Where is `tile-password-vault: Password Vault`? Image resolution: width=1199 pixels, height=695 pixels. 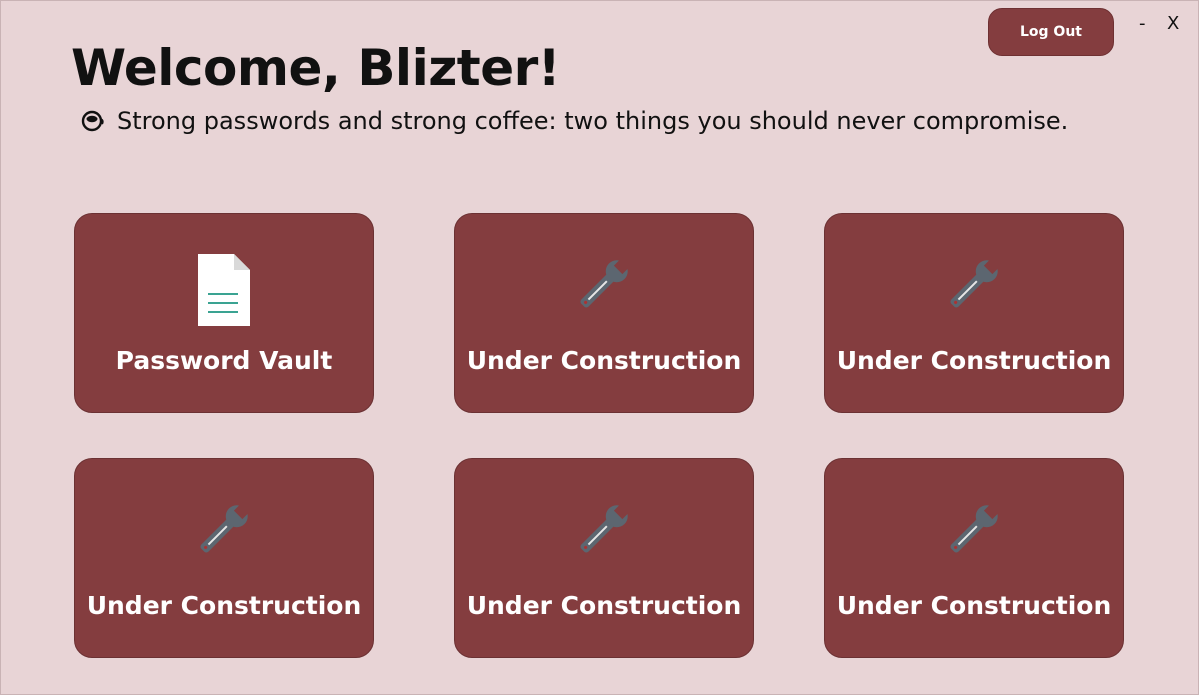
tile-password-vault: Password Vault is located at coordinates (224, 313).